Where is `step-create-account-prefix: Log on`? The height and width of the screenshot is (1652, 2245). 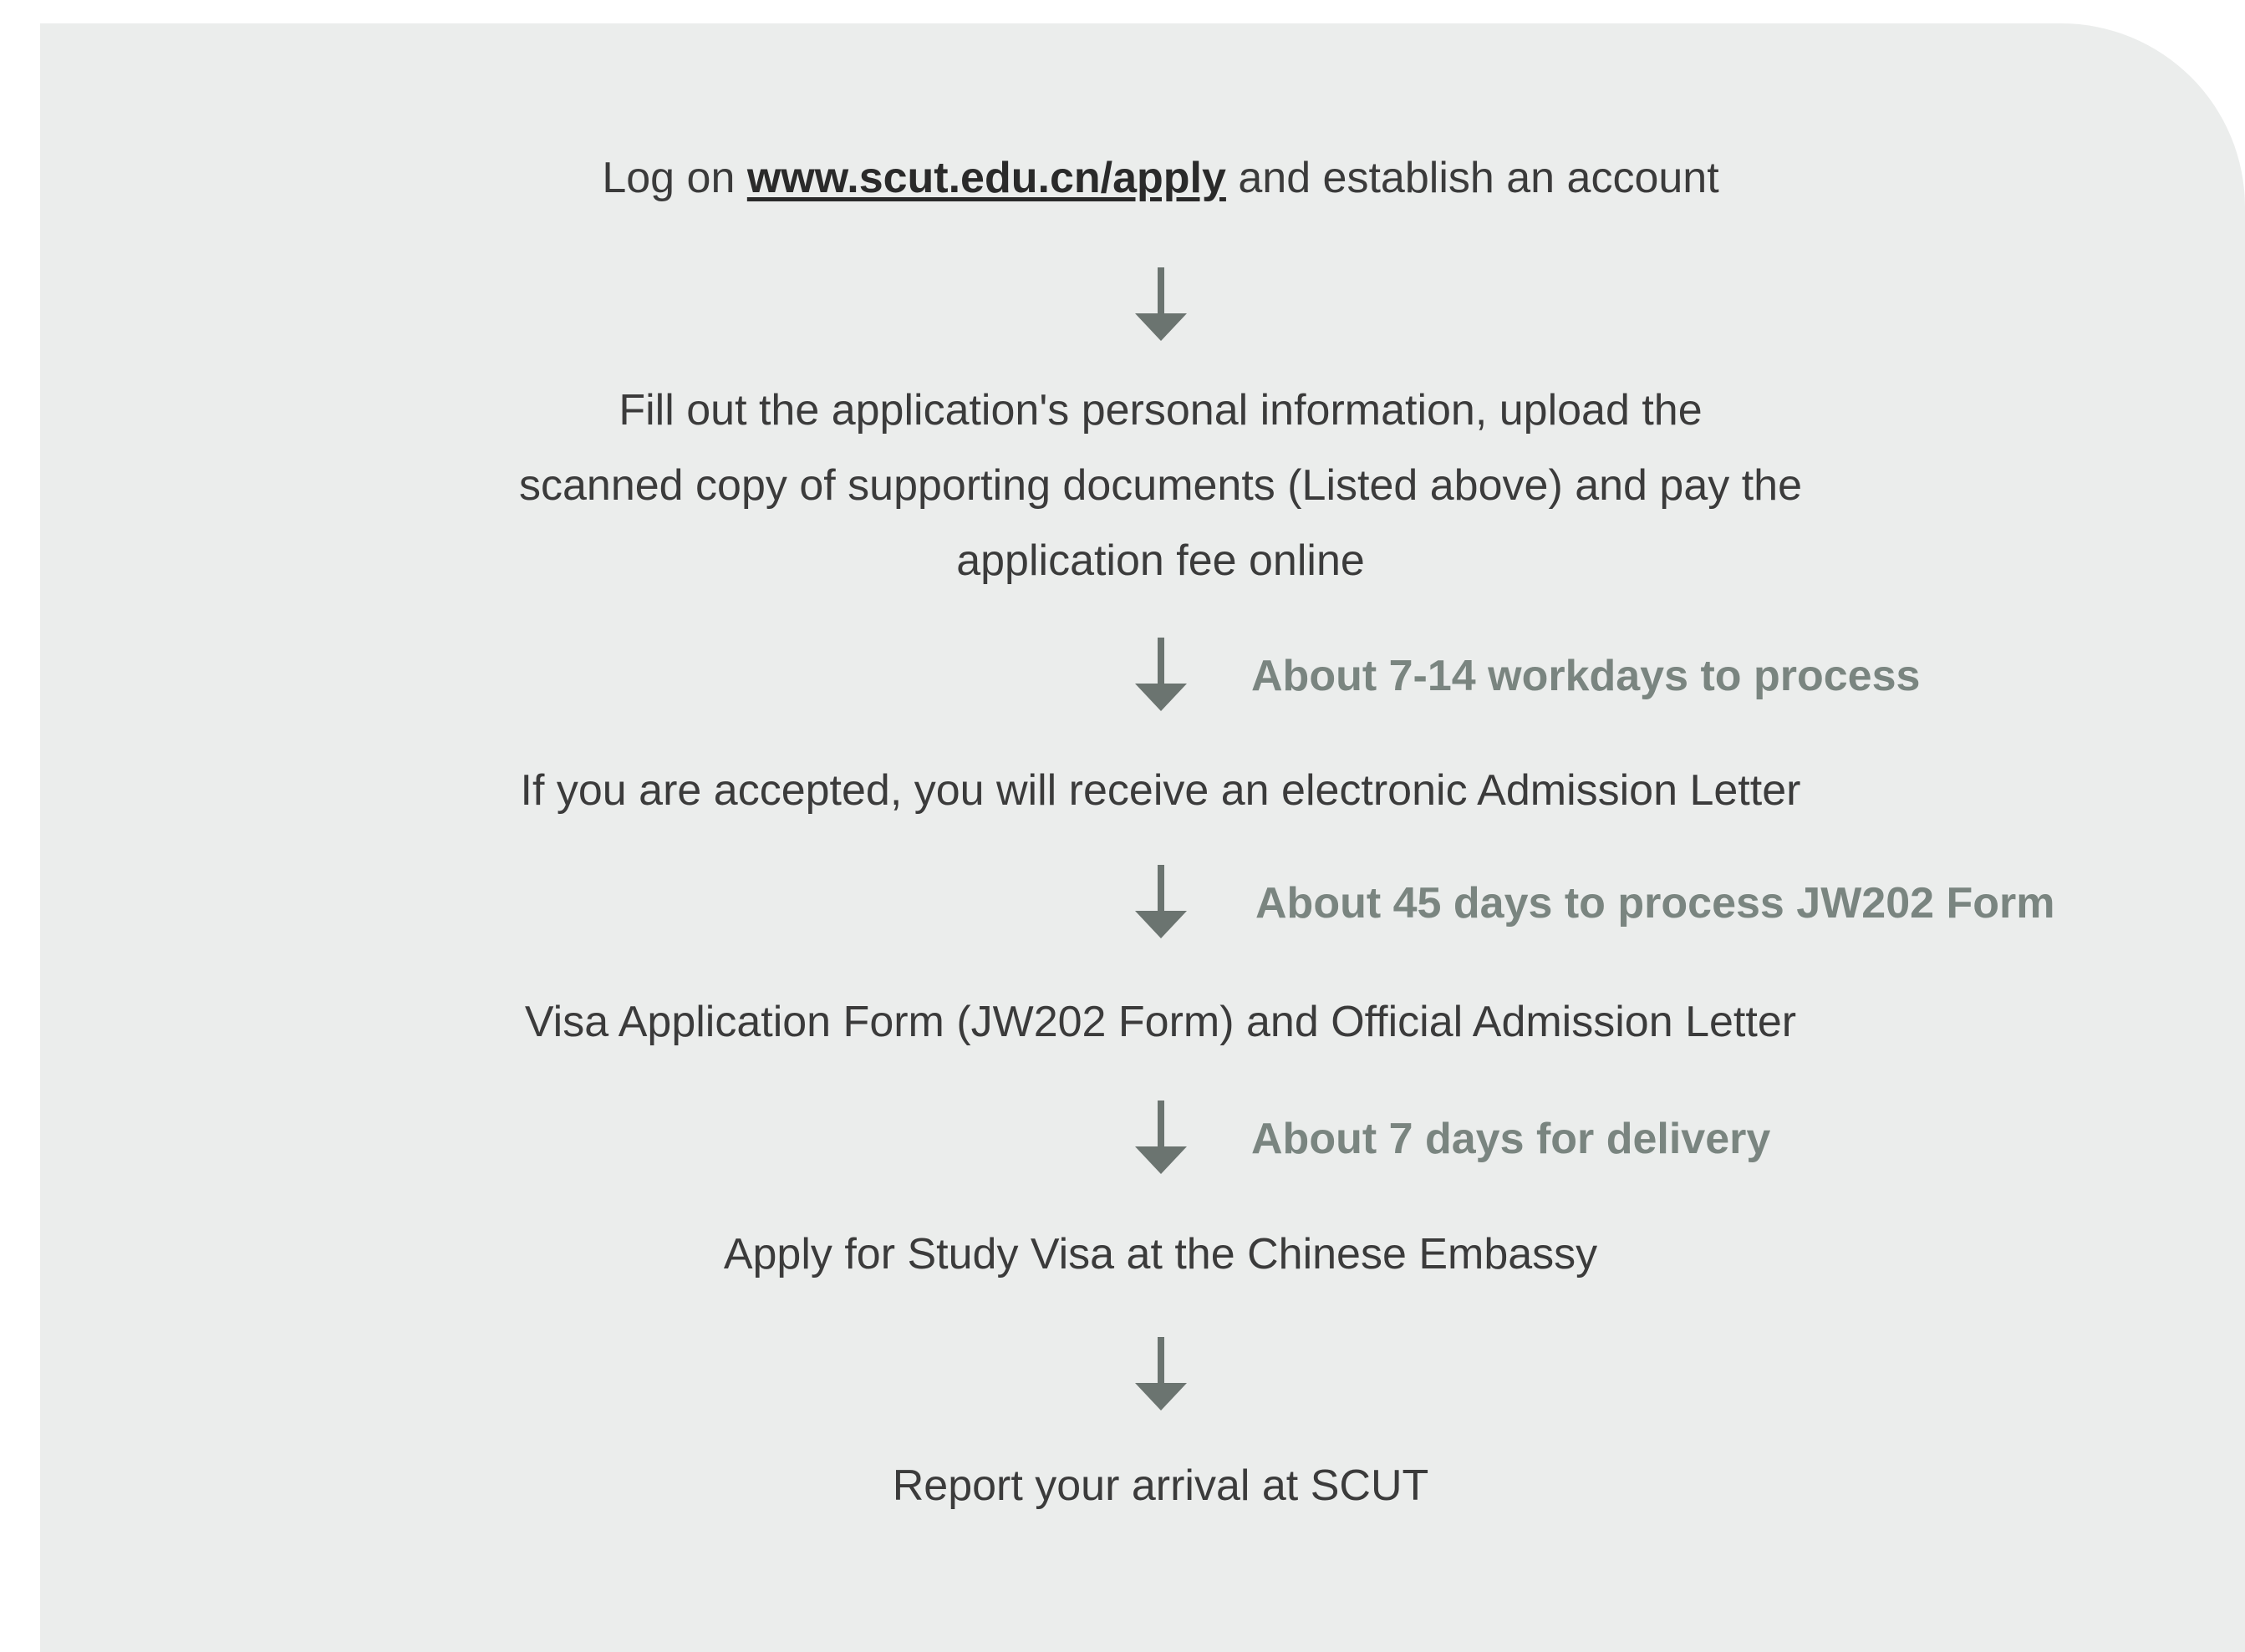 step-create-account-prefix: Log on is located at coordinates (675, 178).